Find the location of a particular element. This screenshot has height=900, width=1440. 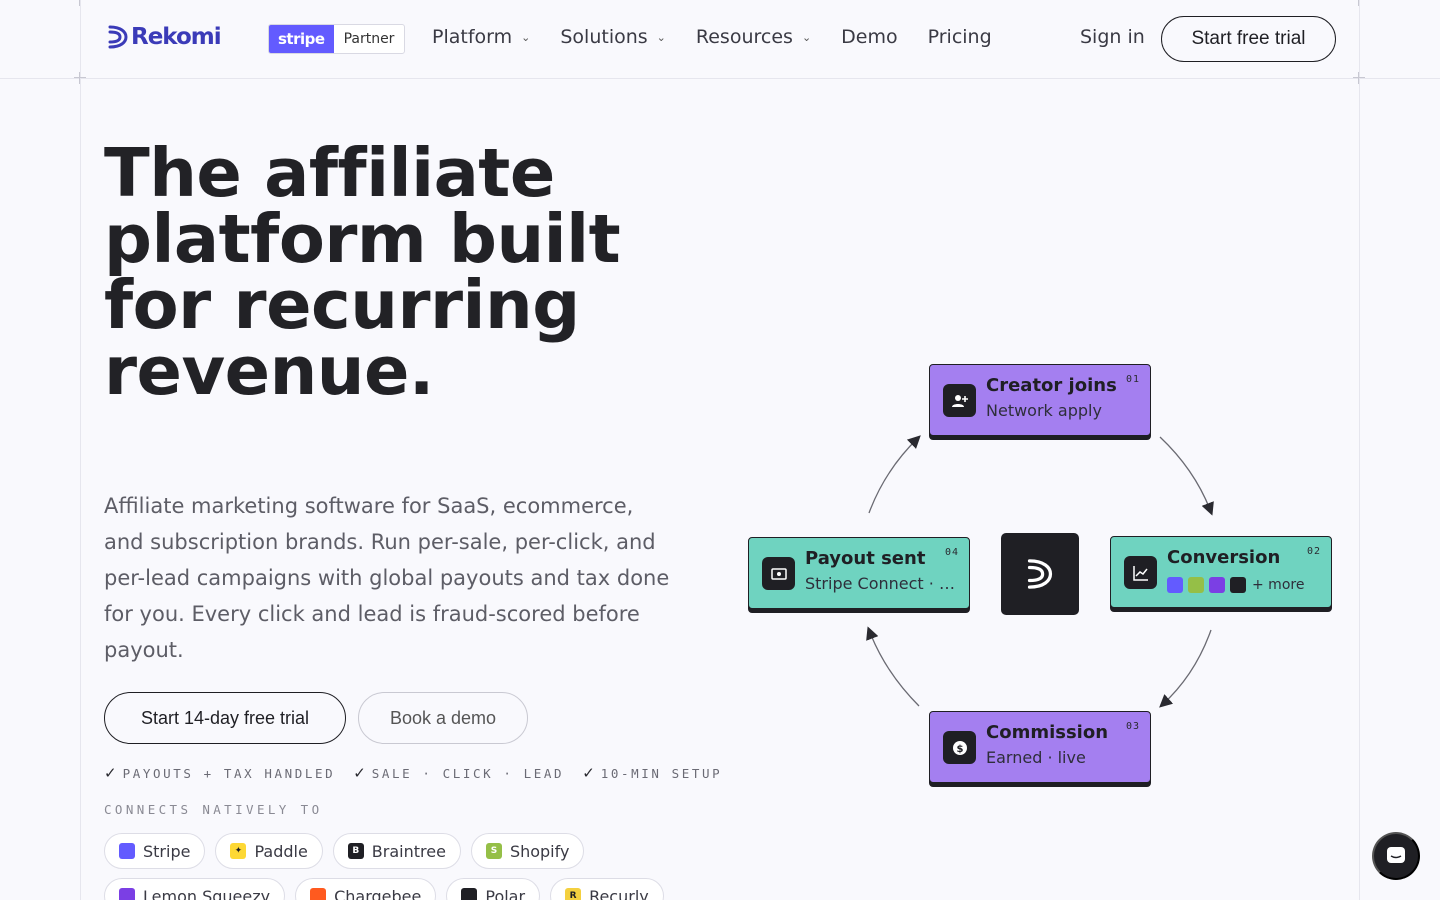

menu-item-pricing: Pricing is located at coordinates (960, 37).